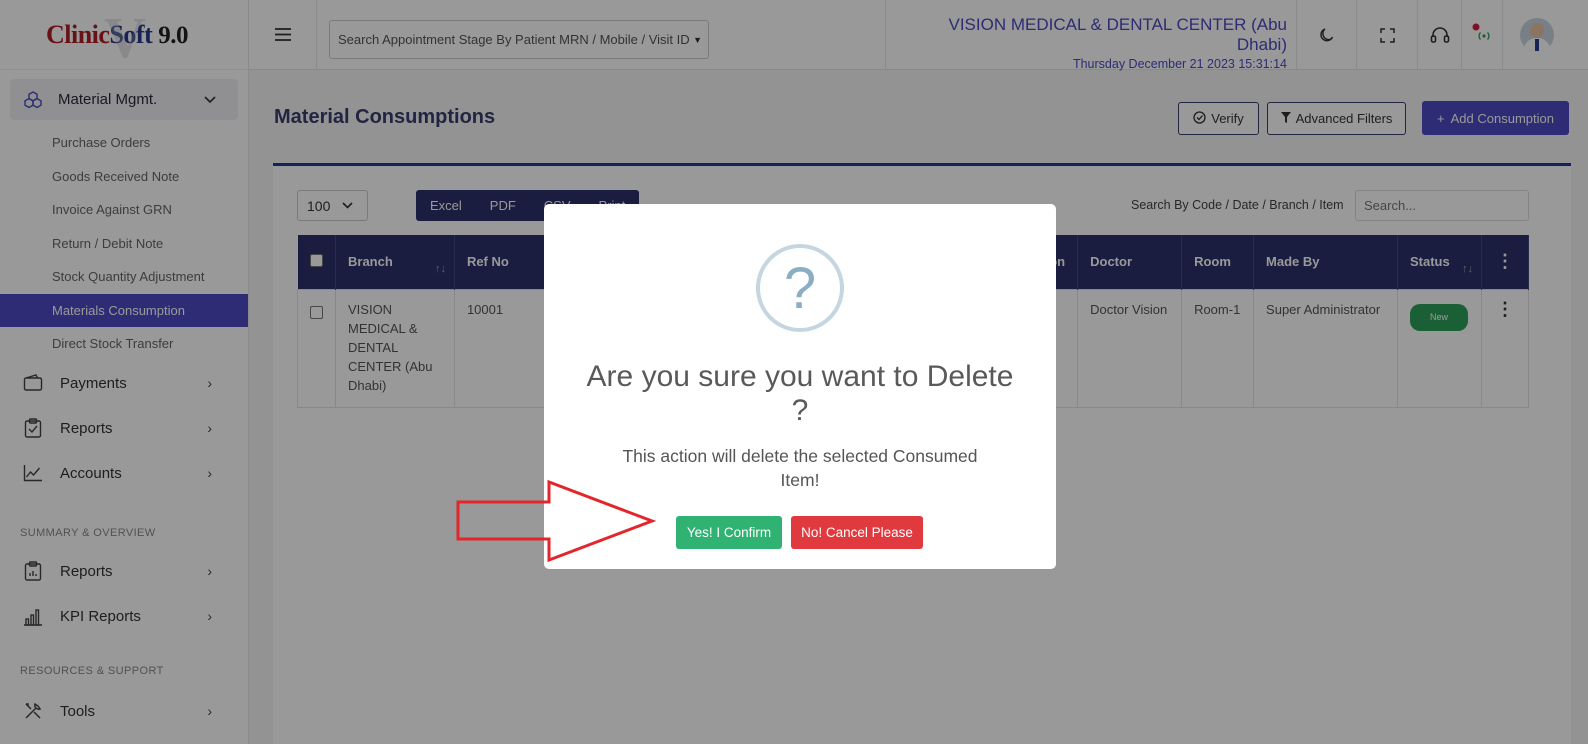 The image size is (1588, 744). What do you see at coordinates (556, 521) in the screenshot?
I see `red-arrow-annotation-icon` at bounding box center [556, 521].